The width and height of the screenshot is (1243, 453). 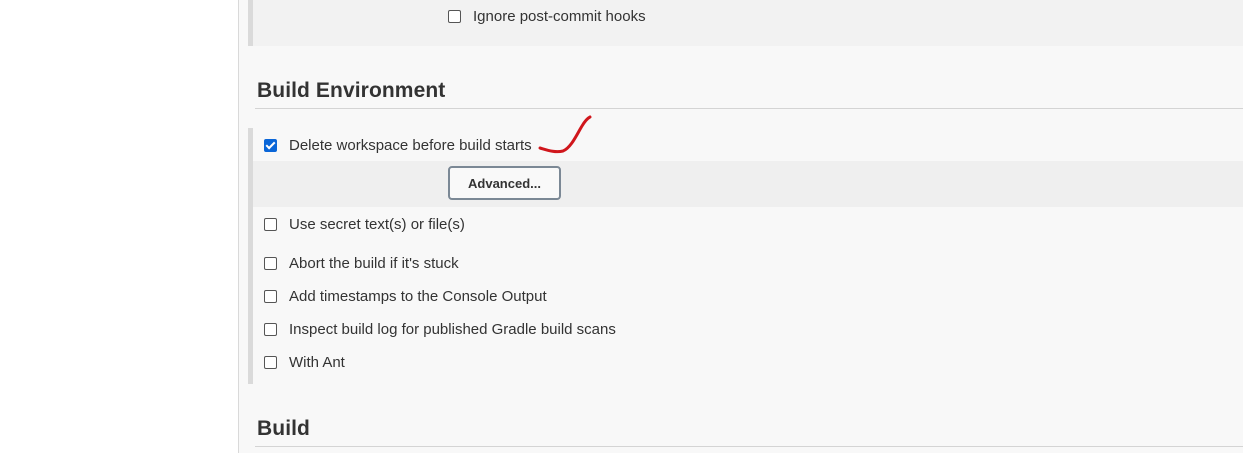 I want to click on abort-if-stuck-checkbox, so click(x=270, y=263).